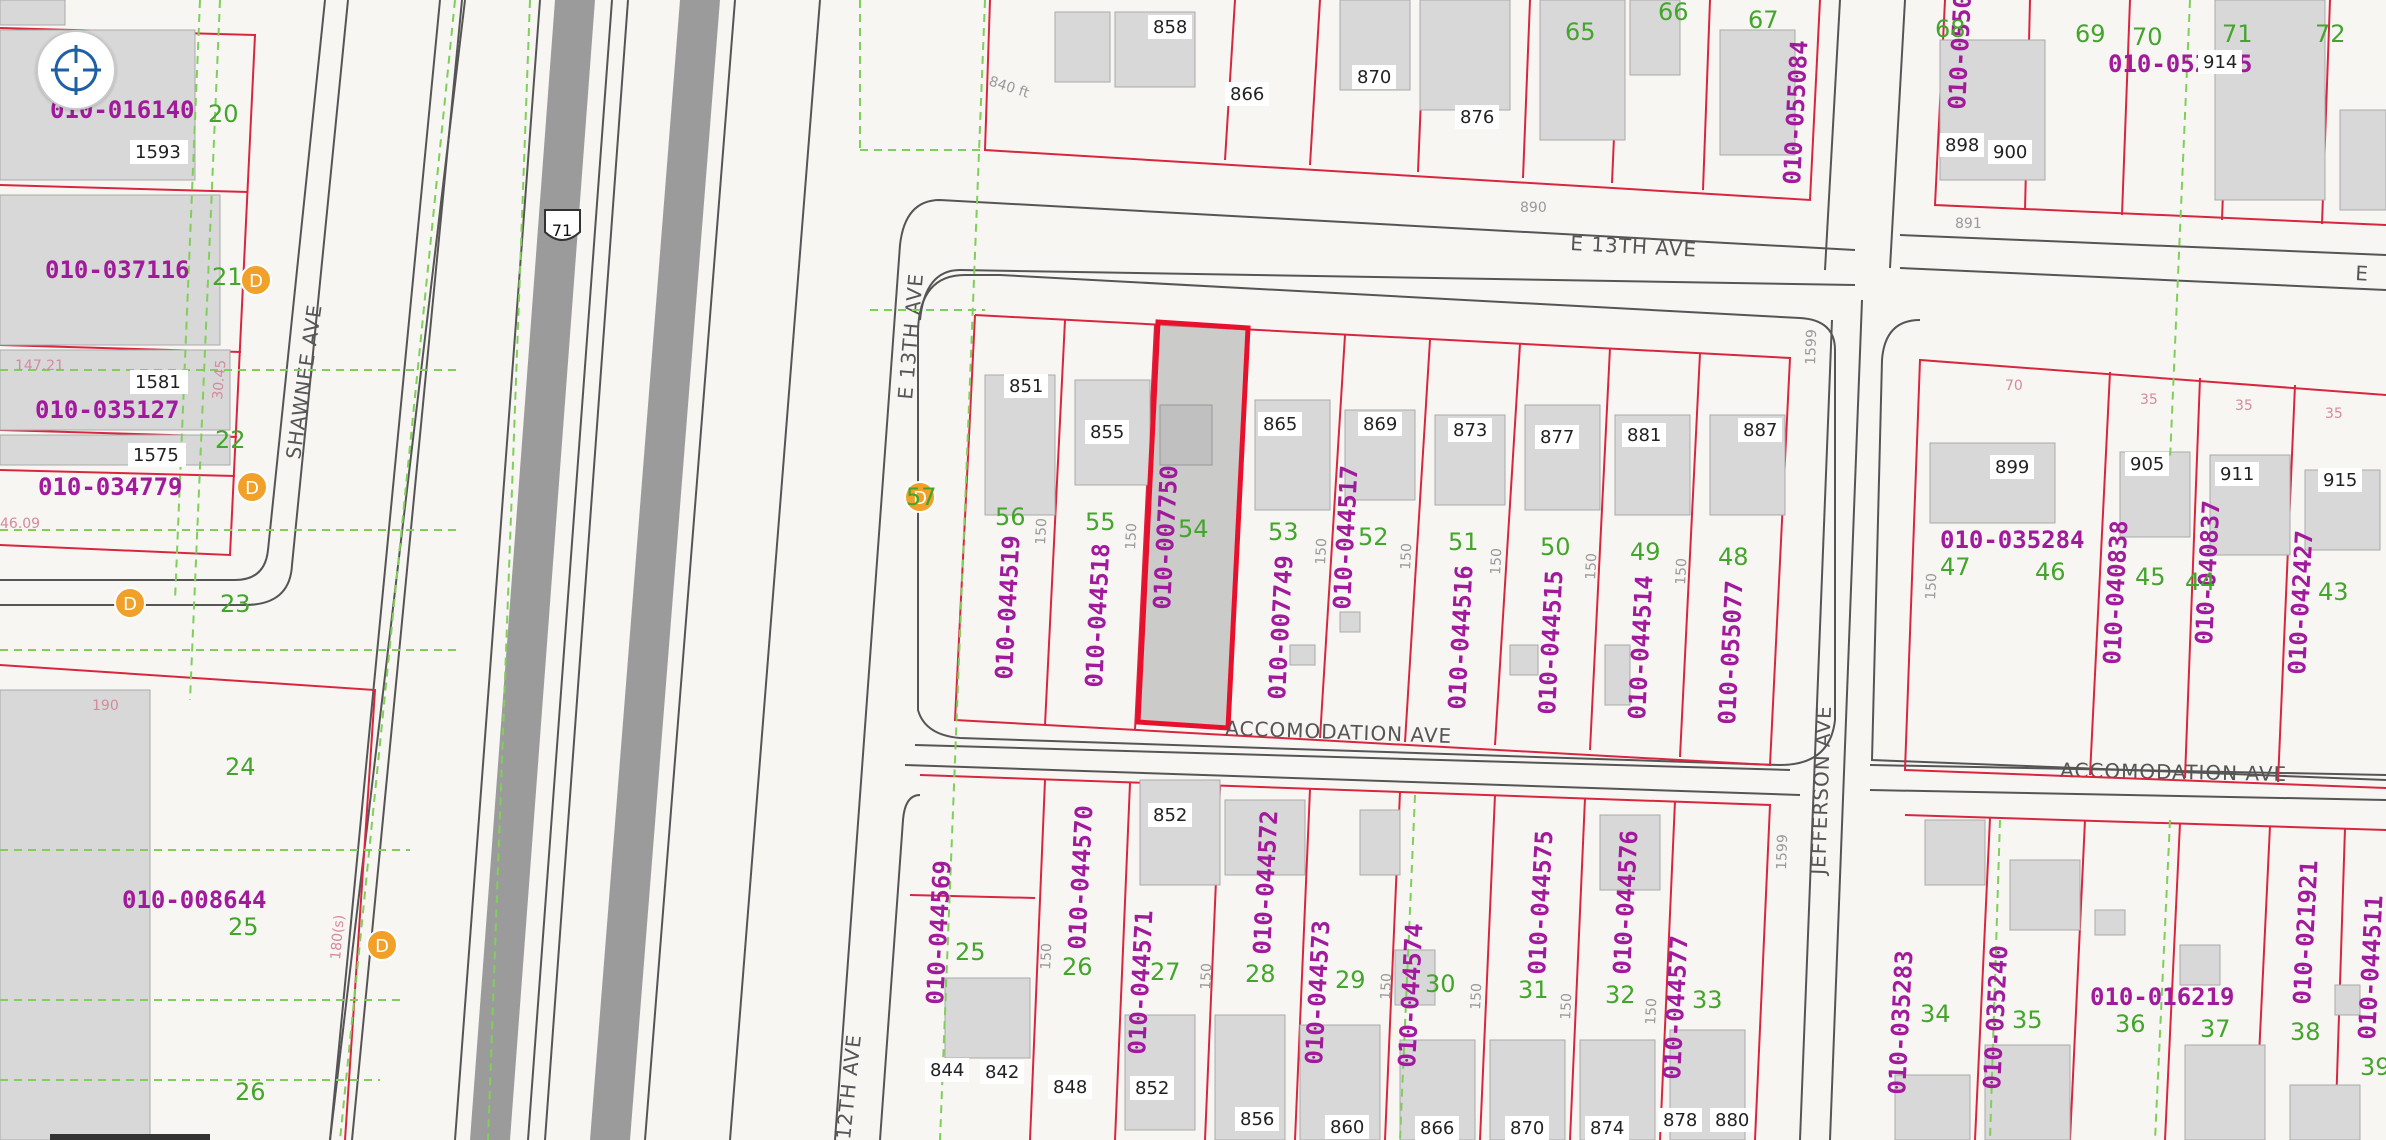 The width and height of the screenshot is (2386, 1140). I want to click on svg-text: 840 ft, so click(1009, 88).